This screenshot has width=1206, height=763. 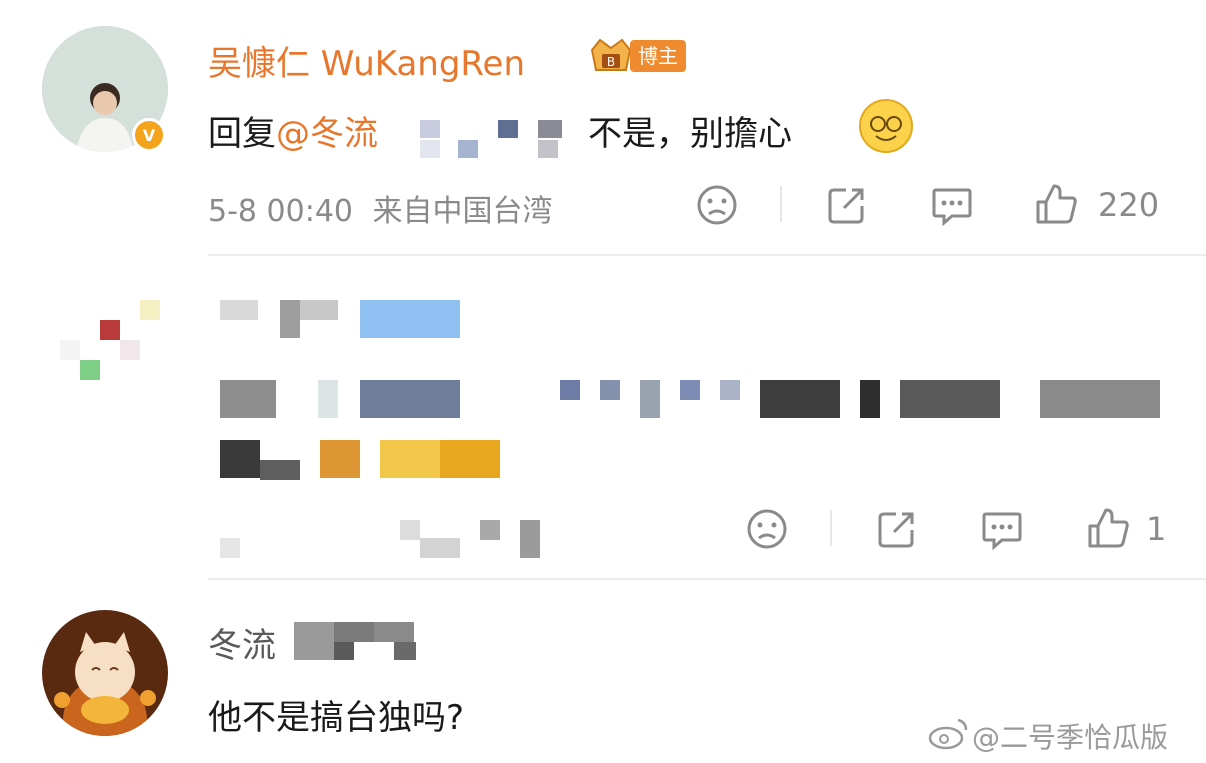 I want to click on comment-text: 他不是搞台独吗?, so click(x=336, y=718).